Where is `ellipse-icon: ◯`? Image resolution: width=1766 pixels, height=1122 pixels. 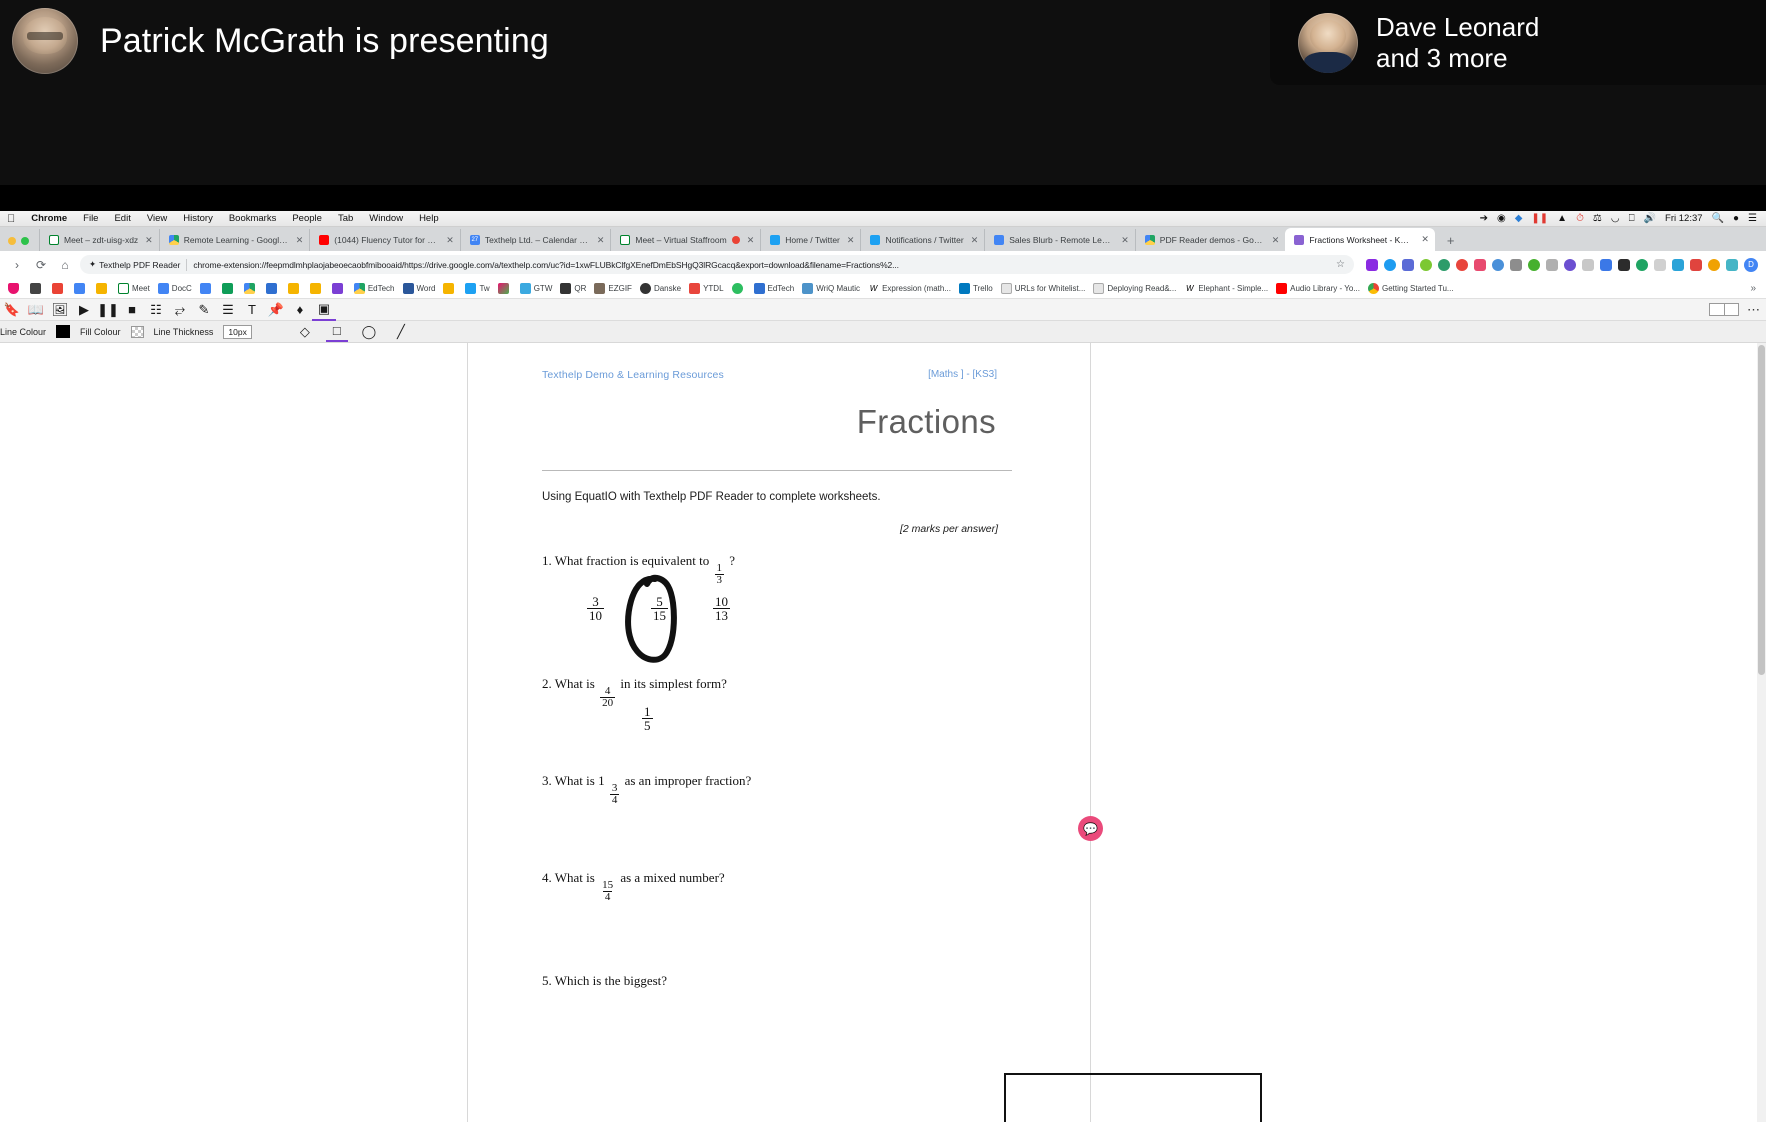 ellipse-icon: ◯ is located at coordinates (369, 332).